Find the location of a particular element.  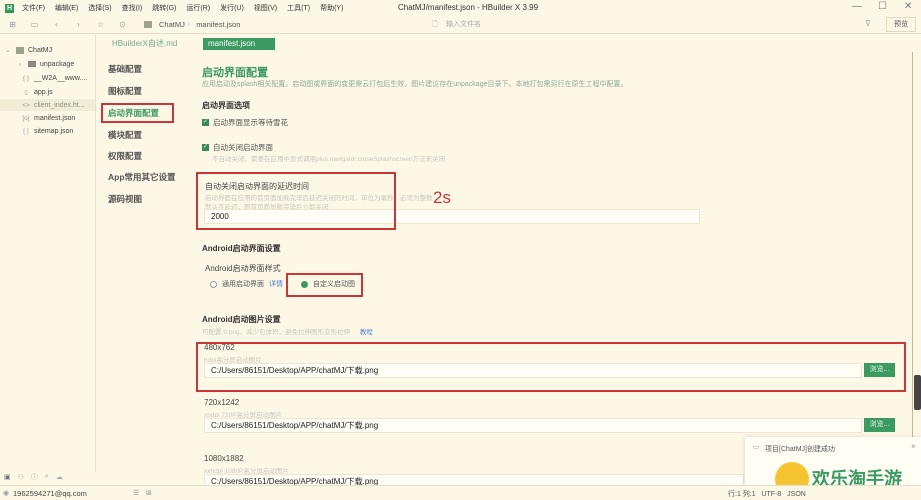

notification-text: 项目[ChatMJ]创建成功 is located at coordinates (800, 449).